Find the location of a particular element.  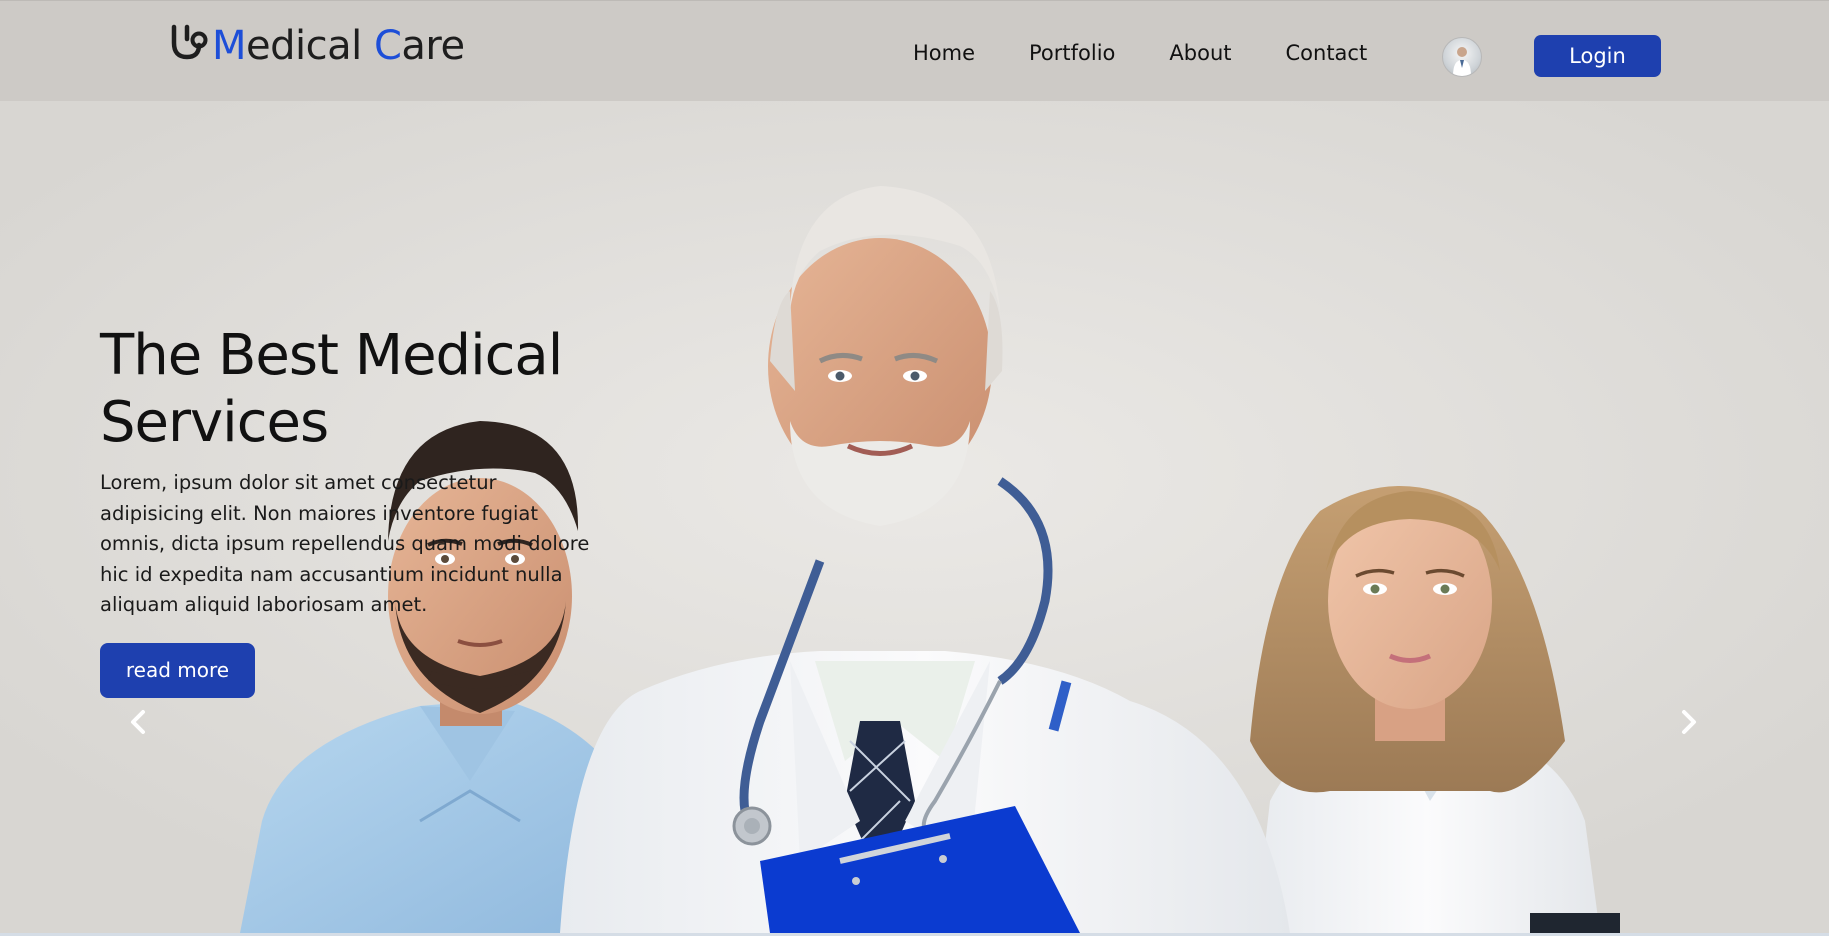

nav-link-portfolio: Portfolio is located at coordinates (1072, 53).